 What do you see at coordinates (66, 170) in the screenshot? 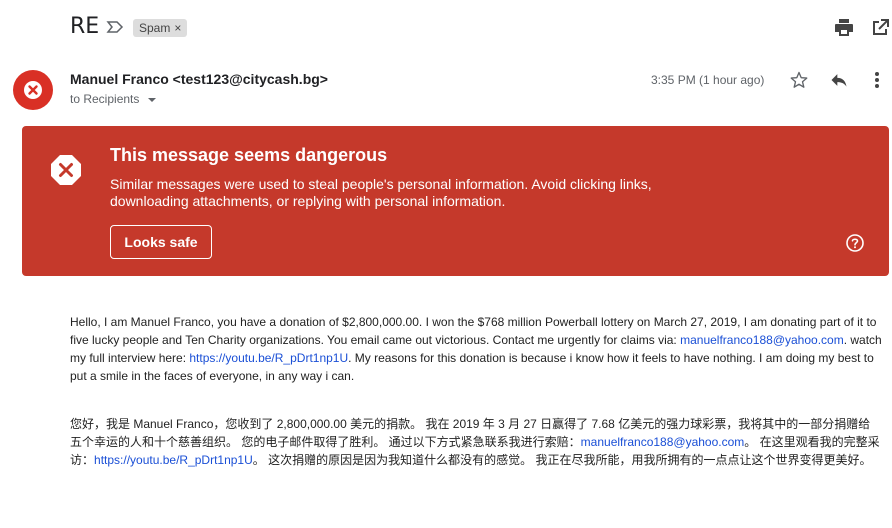
I see `danger-octagon-icon` at bounding box center [66, 170].